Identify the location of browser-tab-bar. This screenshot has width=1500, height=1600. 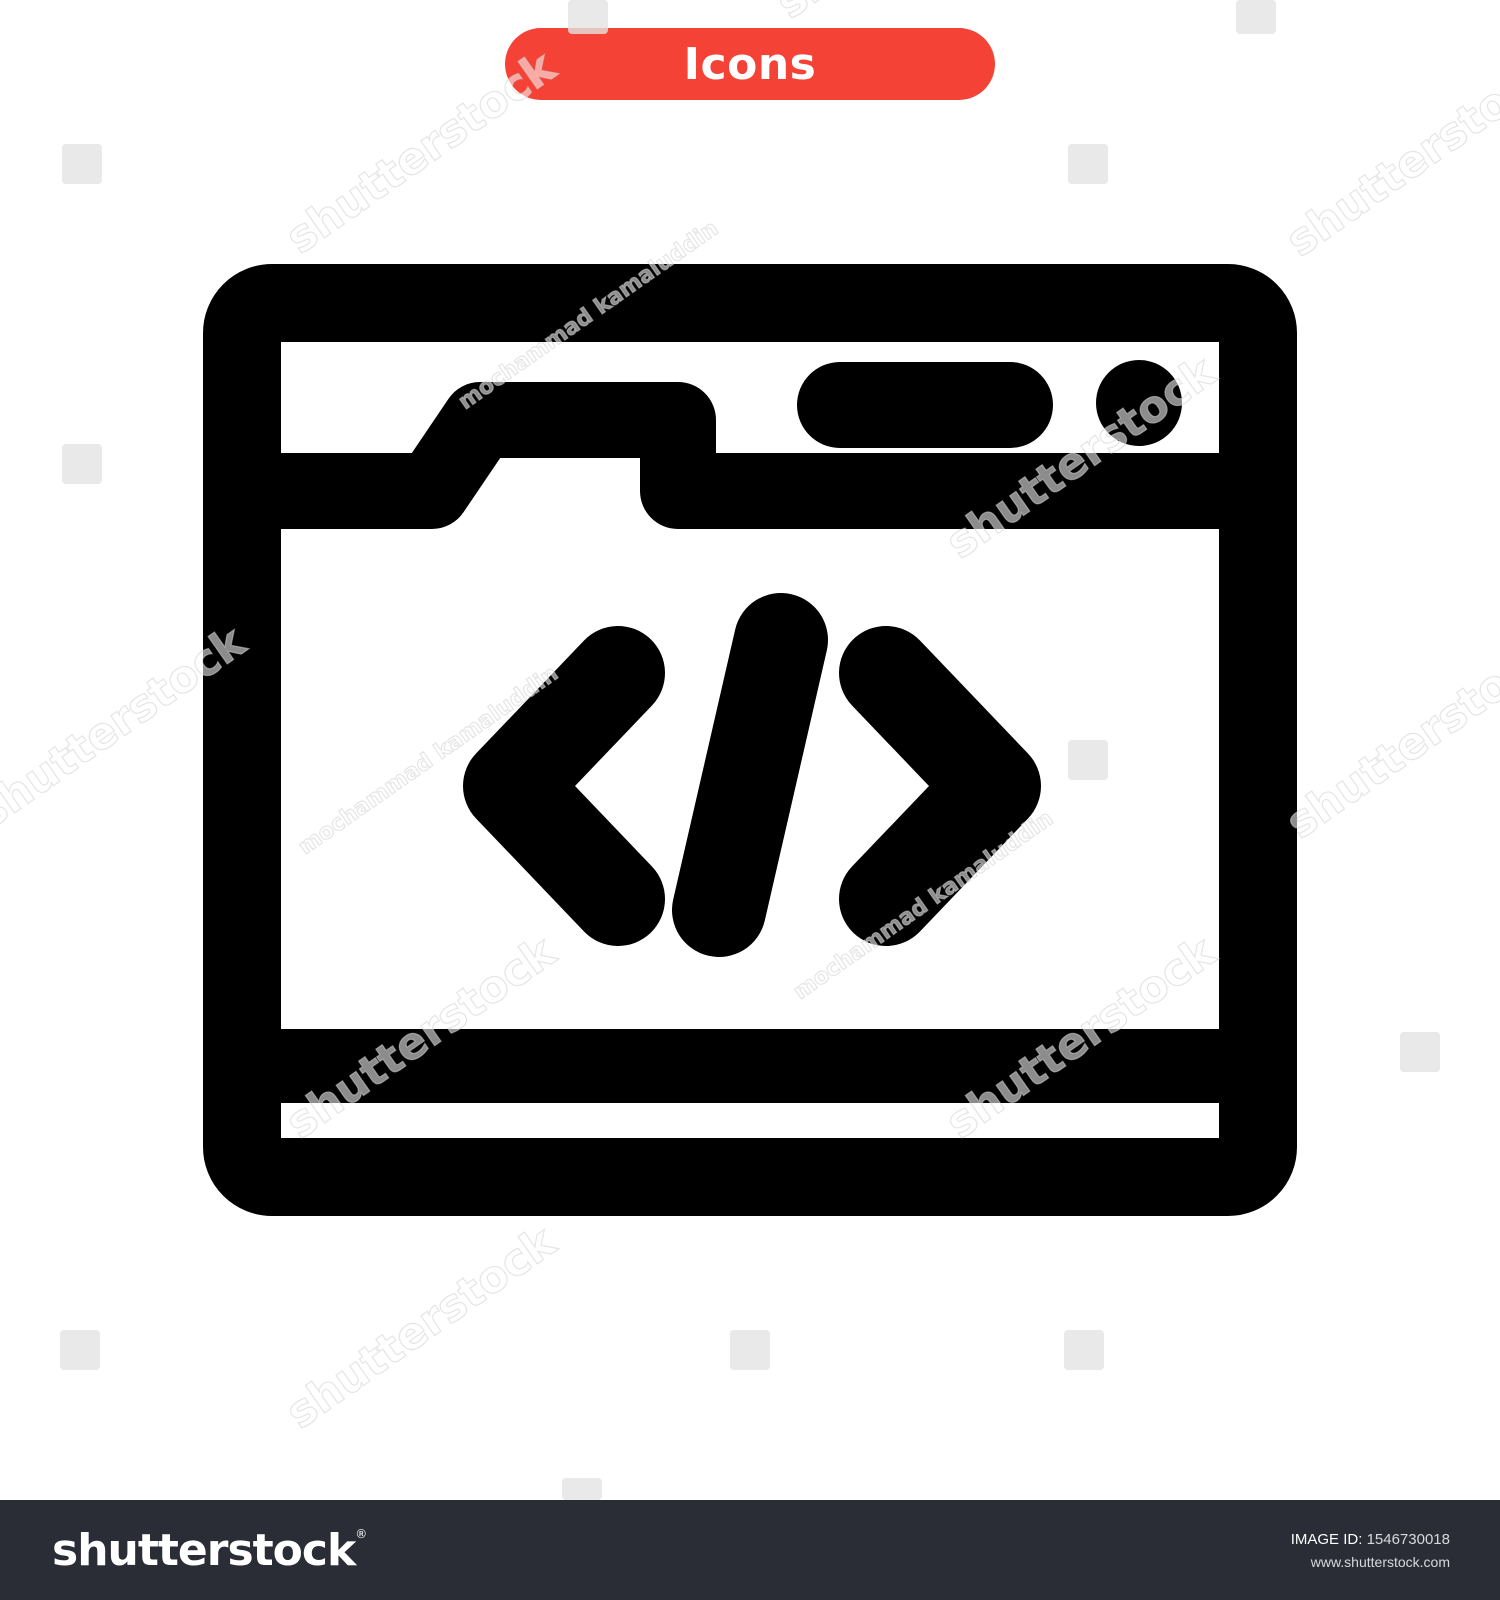
(750, 455).